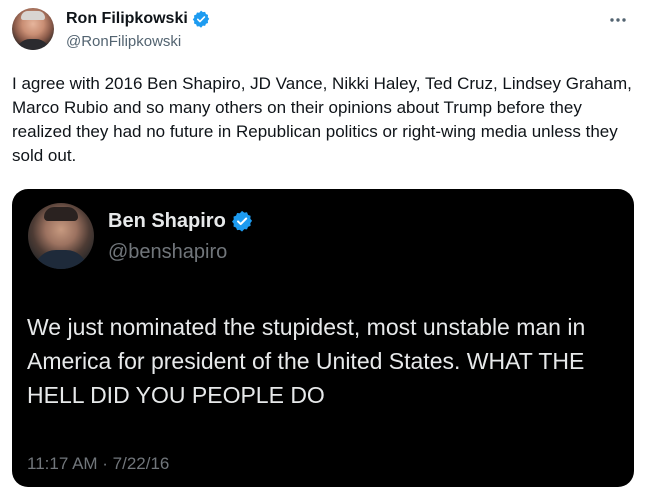 The width and height of the screenshot is (646, 498). What do you see at coordinates (33, 44) in the screenshot?
I see `avatar-shirt` at bounding box center [33, 44].